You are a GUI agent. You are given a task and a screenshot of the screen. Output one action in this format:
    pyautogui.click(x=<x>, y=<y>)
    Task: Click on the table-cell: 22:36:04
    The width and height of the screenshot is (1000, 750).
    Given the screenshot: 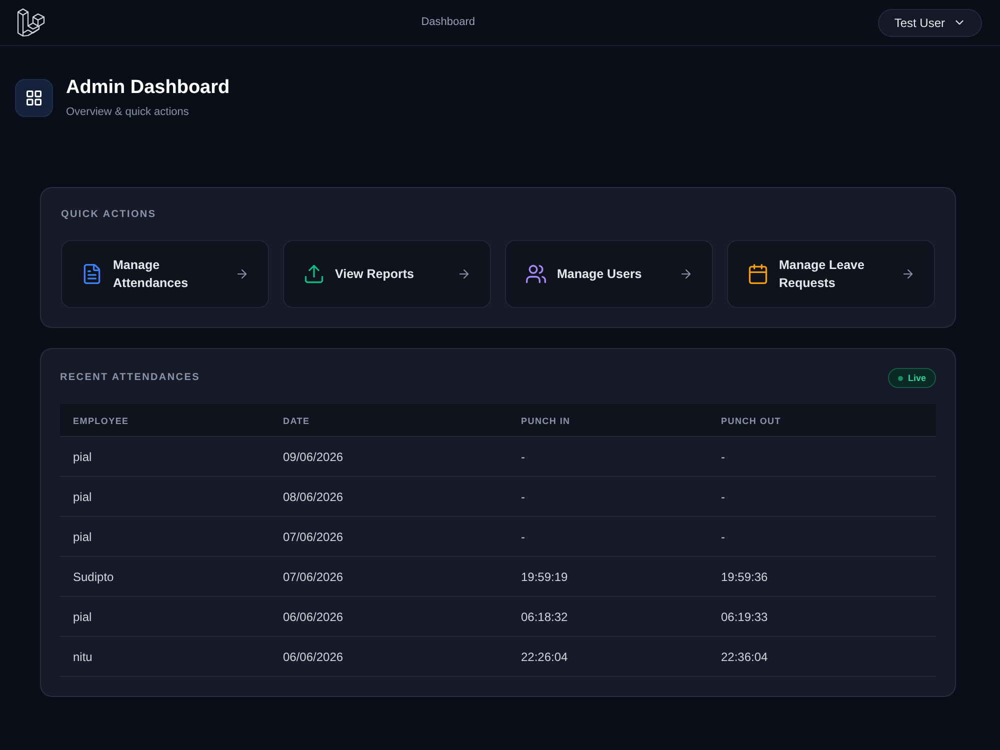 What is the action you would take?
    pyautogui.click(x=744, y=657)
    